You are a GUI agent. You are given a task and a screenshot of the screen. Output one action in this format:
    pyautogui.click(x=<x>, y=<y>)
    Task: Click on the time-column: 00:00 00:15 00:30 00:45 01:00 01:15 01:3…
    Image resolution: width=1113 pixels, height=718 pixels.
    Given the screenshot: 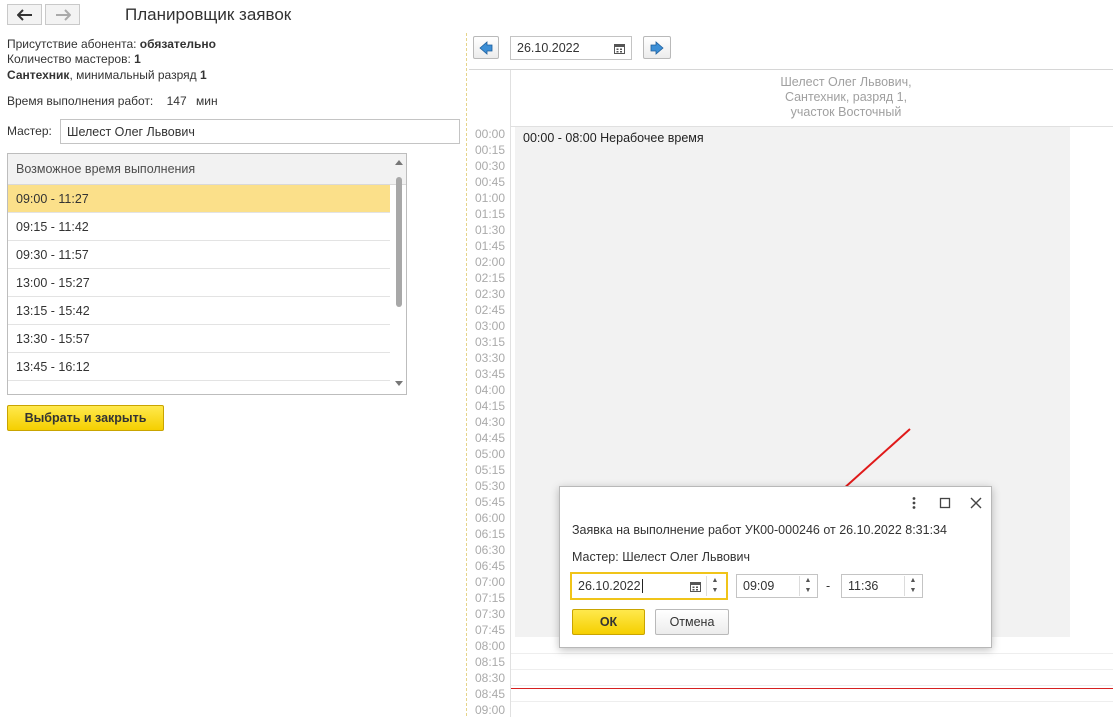 What is the action you would take?
    pyautogui.click(x=490, y=422)
    